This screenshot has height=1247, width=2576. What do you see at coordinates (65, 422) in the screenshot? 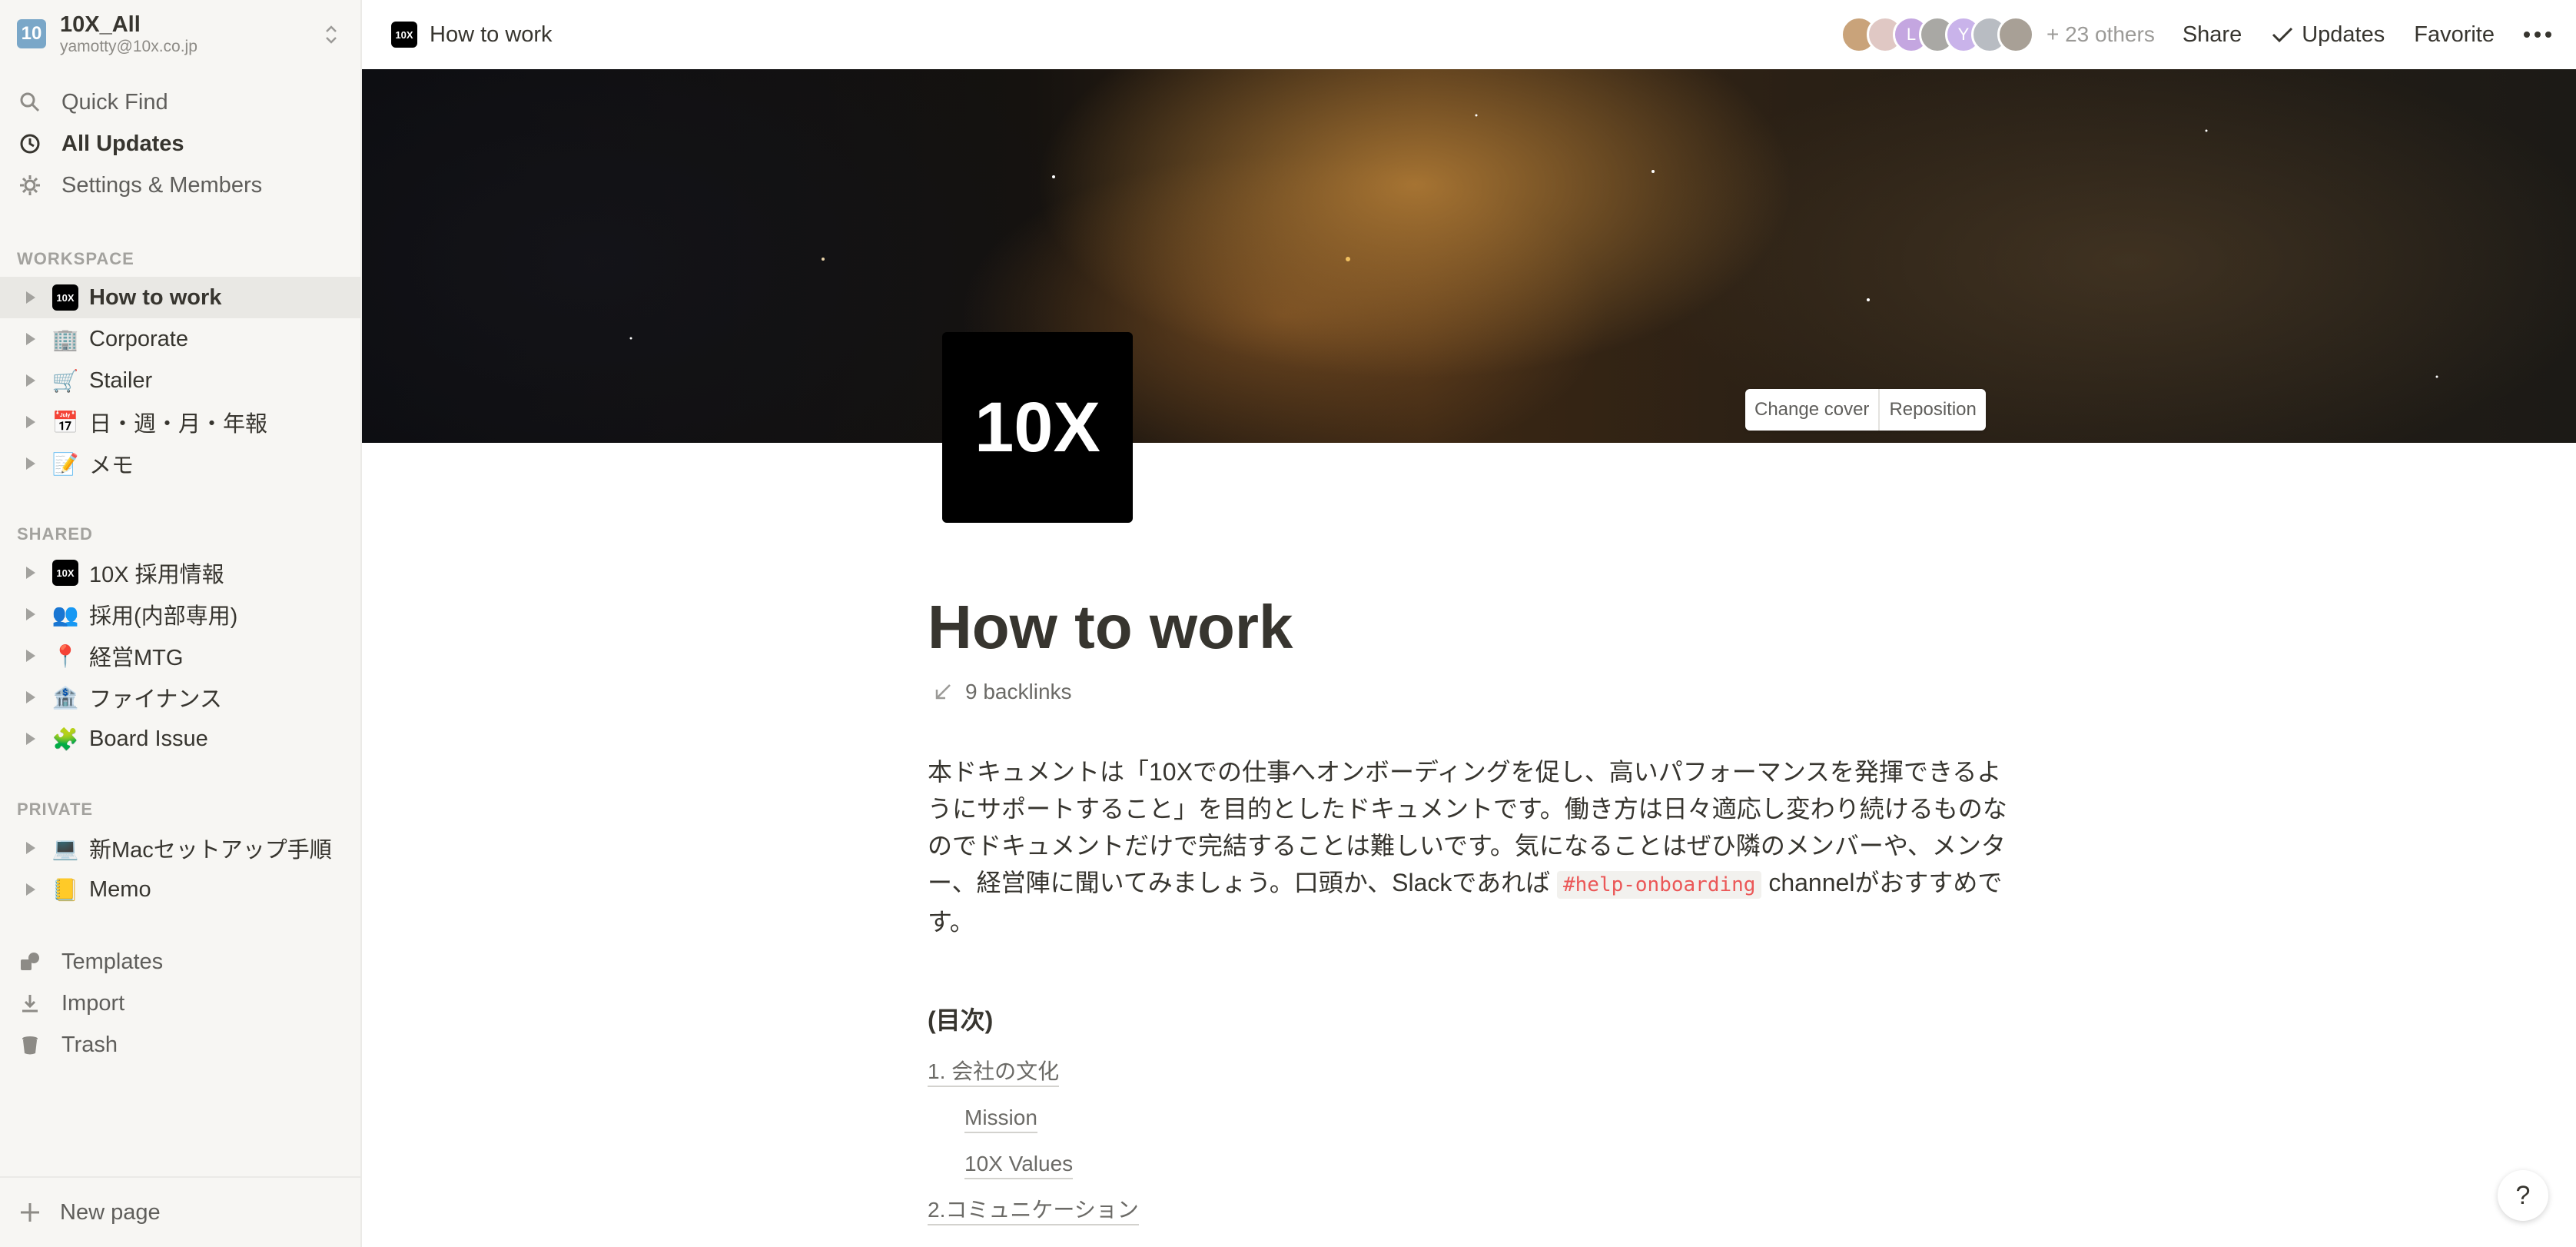
I see `calendar-icon: 📅` at bounding box center [65, 422].